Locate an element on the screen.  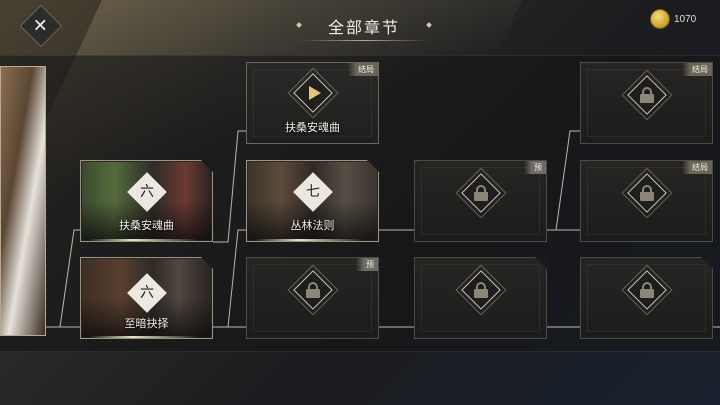
play-icon is located at coordinates (315, 93).